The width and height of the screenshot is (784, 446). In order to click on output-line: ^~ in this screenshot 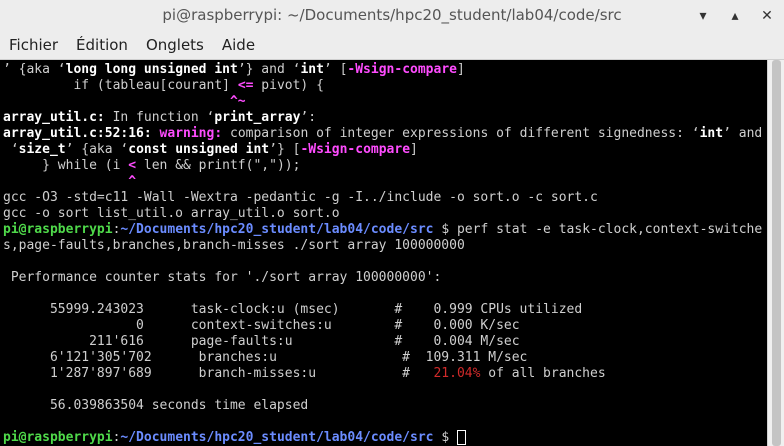, I will do `click(237, 101)`.